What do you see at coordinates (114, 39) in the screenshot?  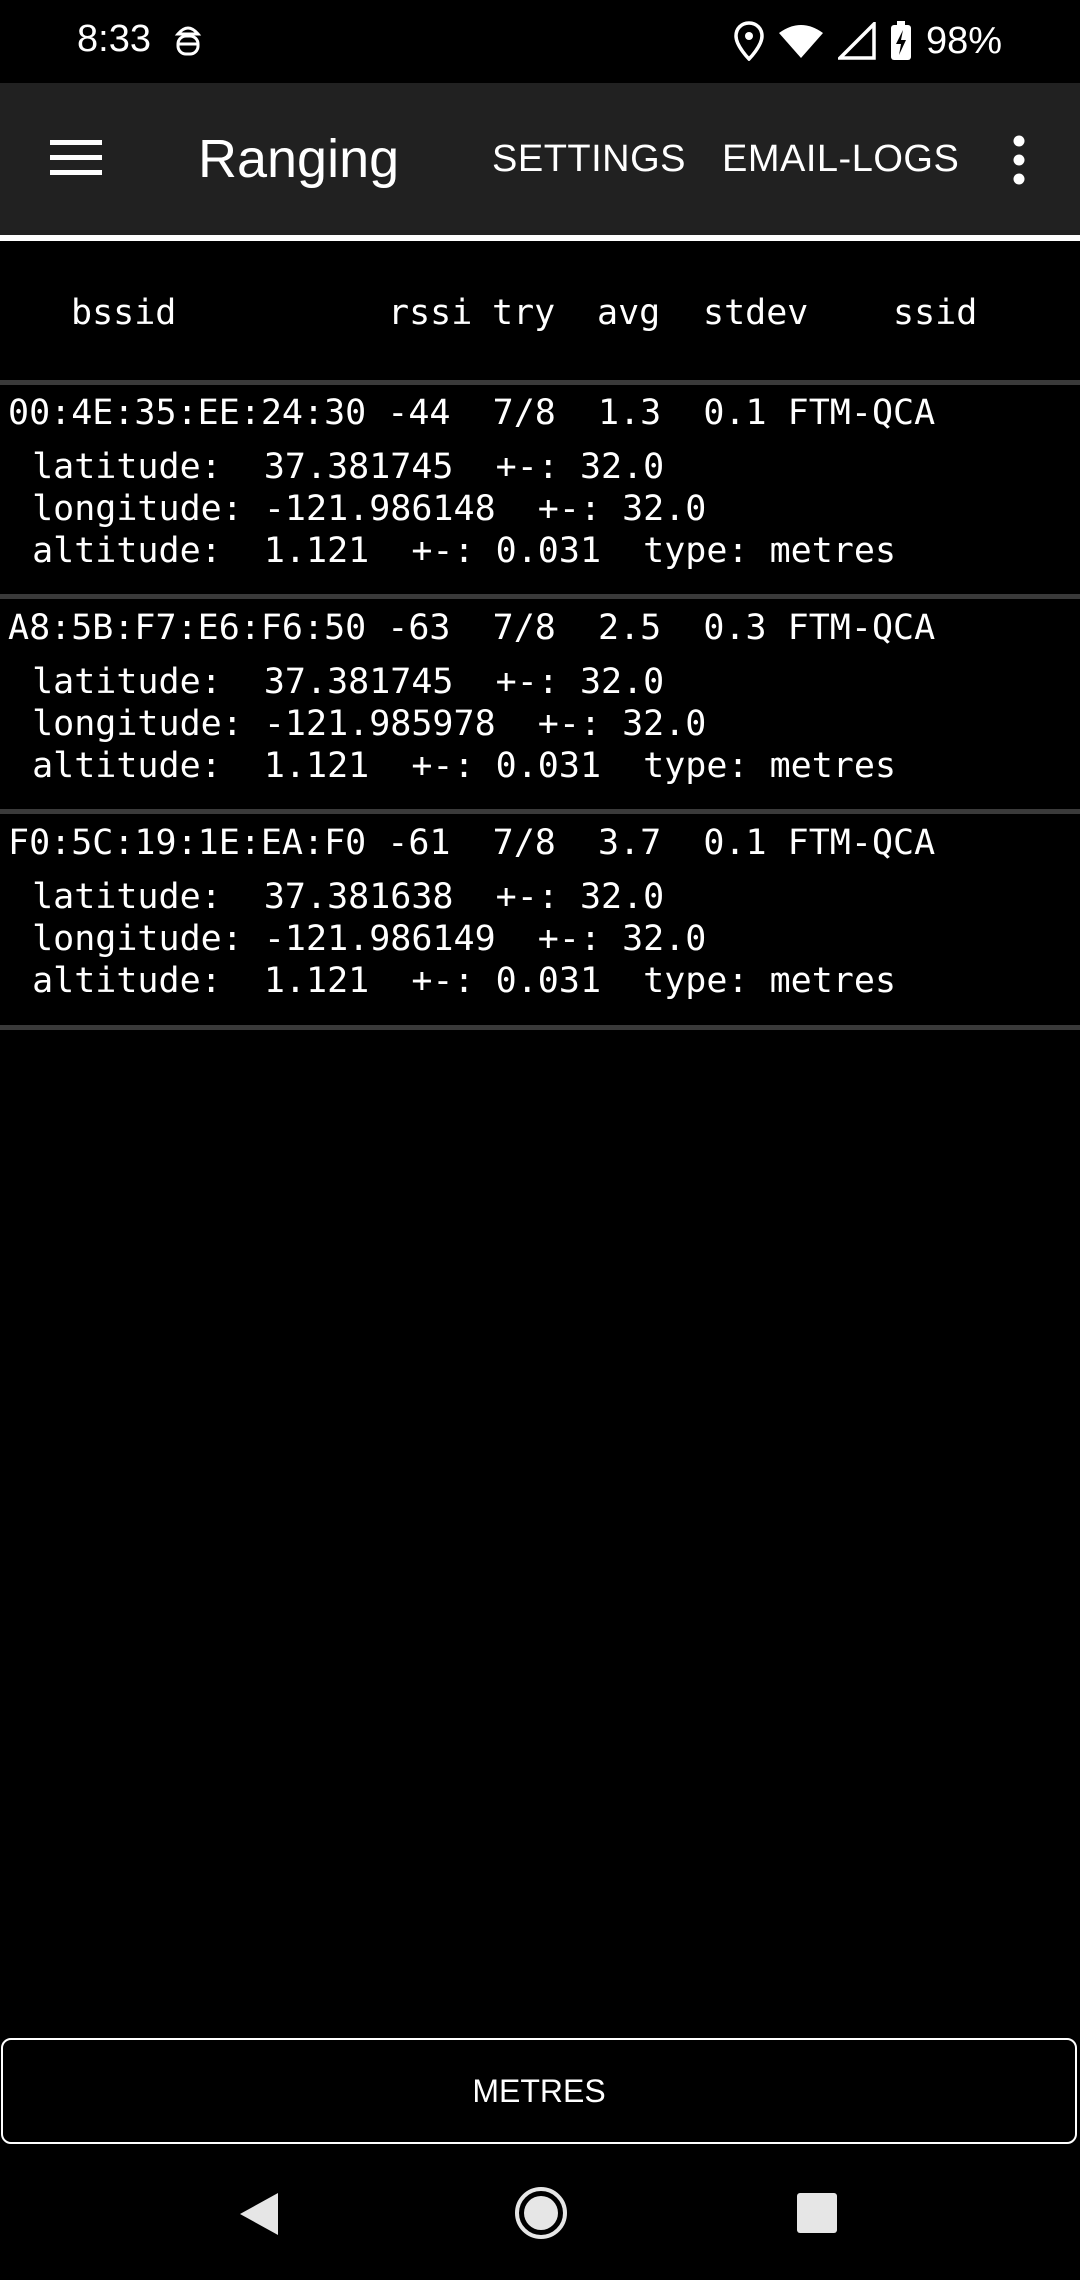 I see `status-time: 8:33` at bounding box center [114, 39].